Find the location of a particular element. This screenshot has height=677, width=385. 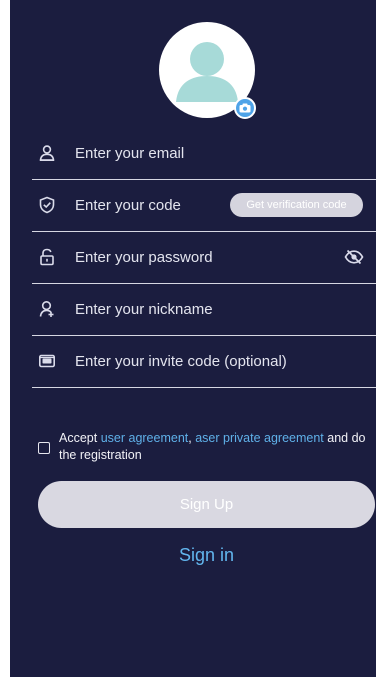

email-field-row is located at coordinates (204, 154).